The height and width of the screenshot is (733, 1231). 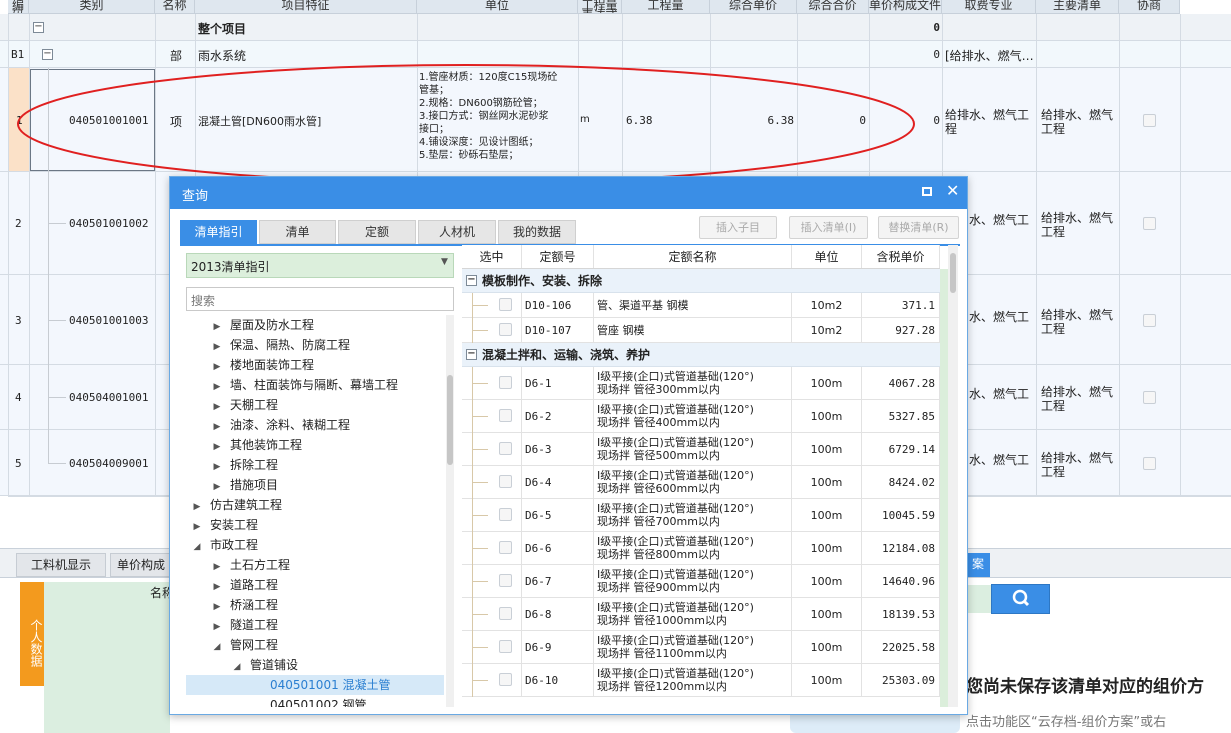 What do you see at coordinates (701, 305) in the screenshot?
I see `quota-row: D10-106 管、渠道平基 钢模 10m2 371.1` at bounding box center [701, 305].